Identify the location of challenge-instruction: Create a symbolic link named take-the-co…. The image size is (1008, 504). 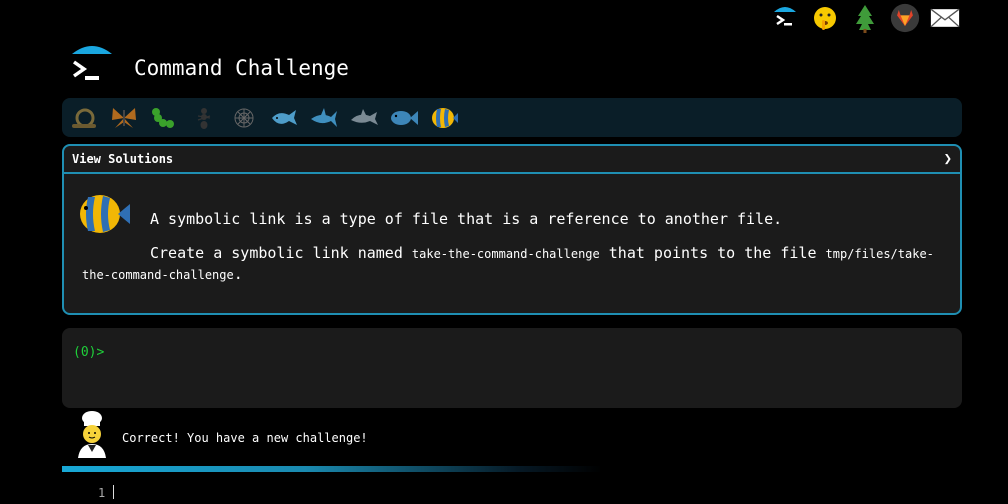
(512, 264).